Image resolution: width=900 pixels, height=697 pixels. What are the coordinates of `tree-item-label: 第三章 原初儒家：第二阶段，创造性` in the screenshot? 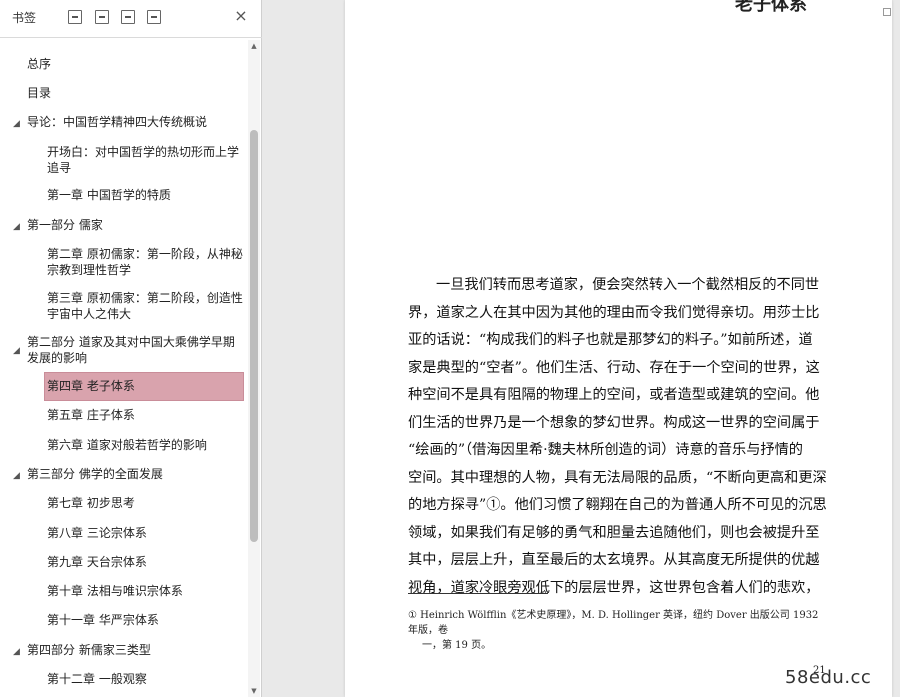 It's located at (145, 298).